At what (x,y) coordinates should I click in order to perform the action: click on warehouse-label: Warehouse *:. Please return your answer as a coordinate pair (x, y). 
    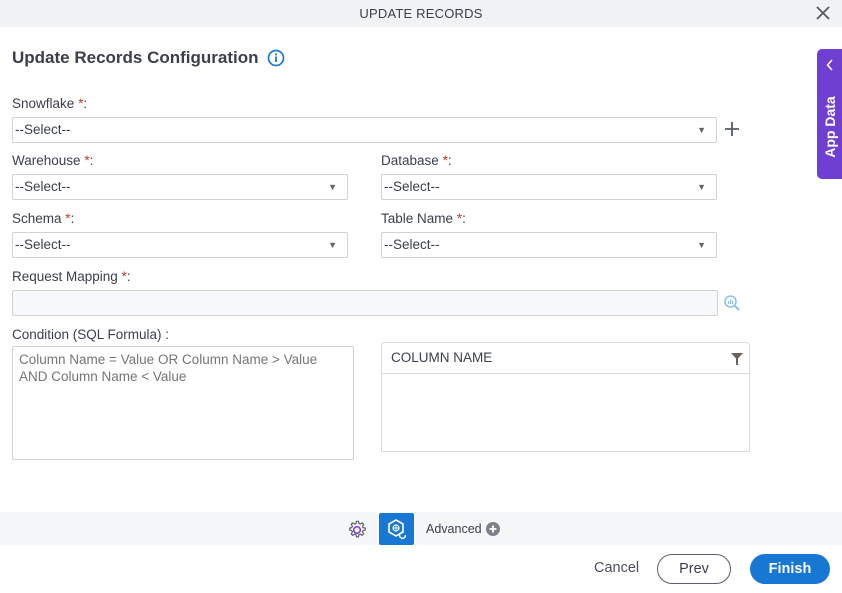
    Looking at the image, I should click on (52, 160).